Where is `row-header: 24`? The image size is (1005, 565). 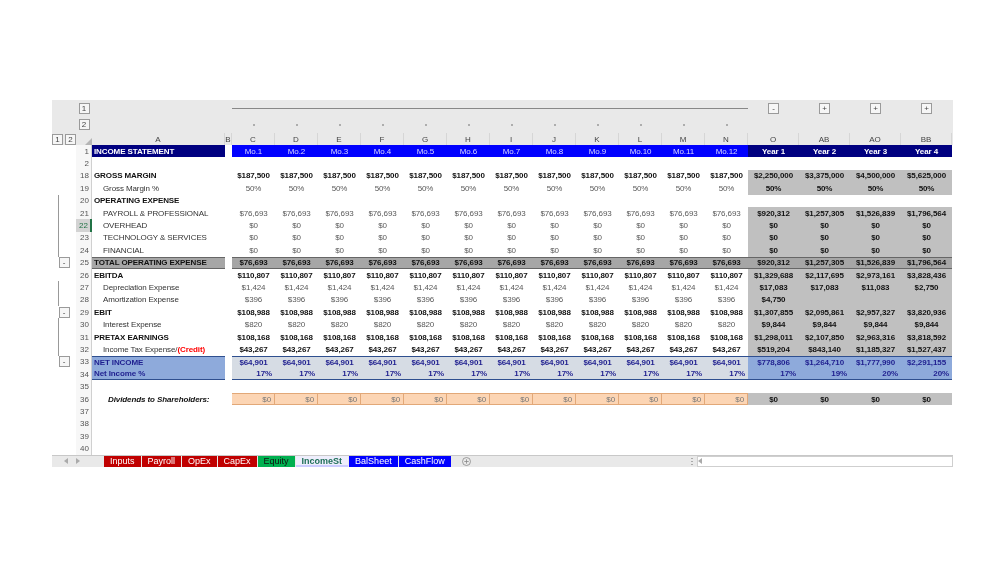 row-header: 24 is located at coordinates (84, 250).